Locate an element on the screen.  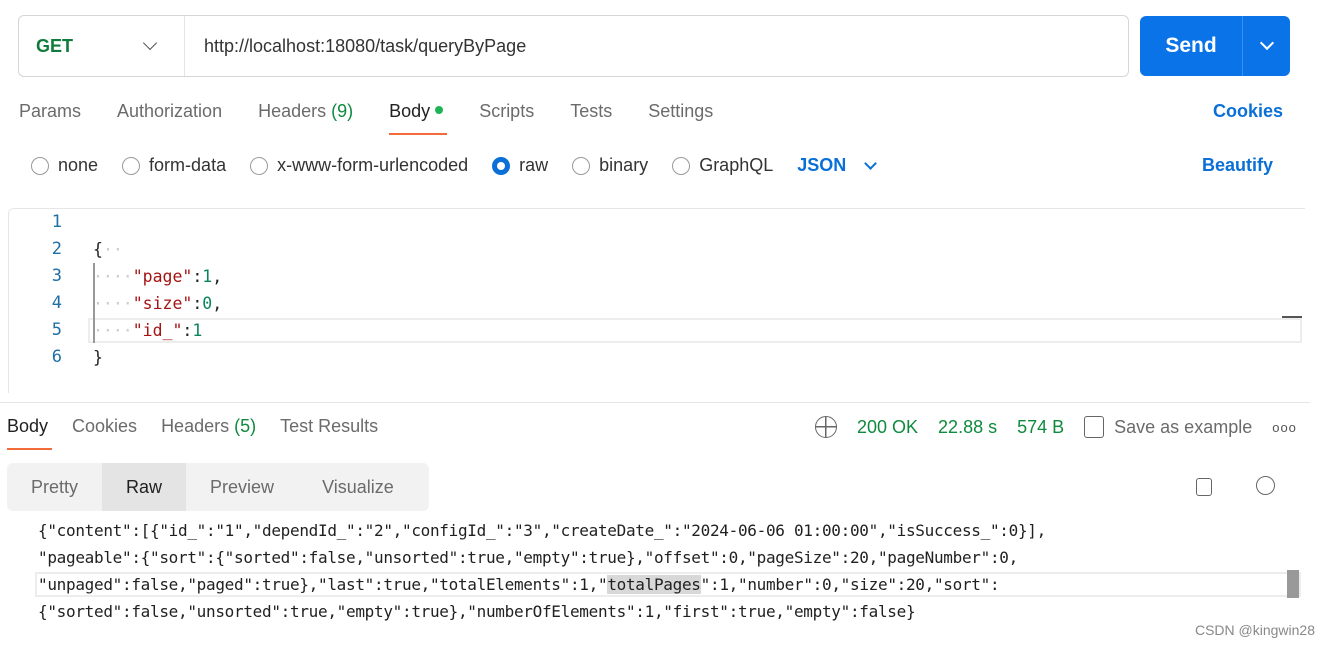
line-number: 5 is located at coordinates (56, 330).